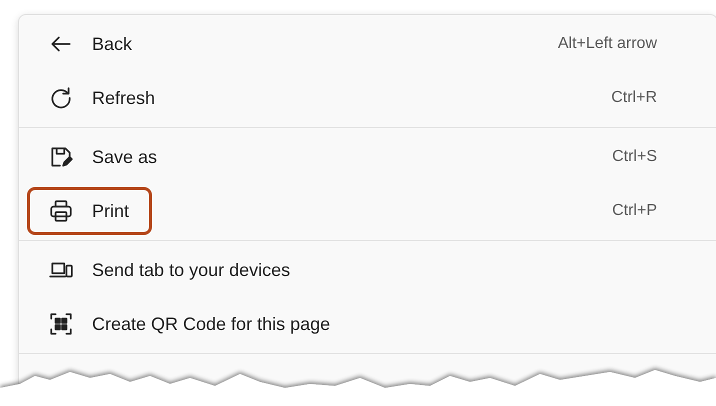 The image size is (716, 406). I want to click on menu-item: Print, so click(111, 211).